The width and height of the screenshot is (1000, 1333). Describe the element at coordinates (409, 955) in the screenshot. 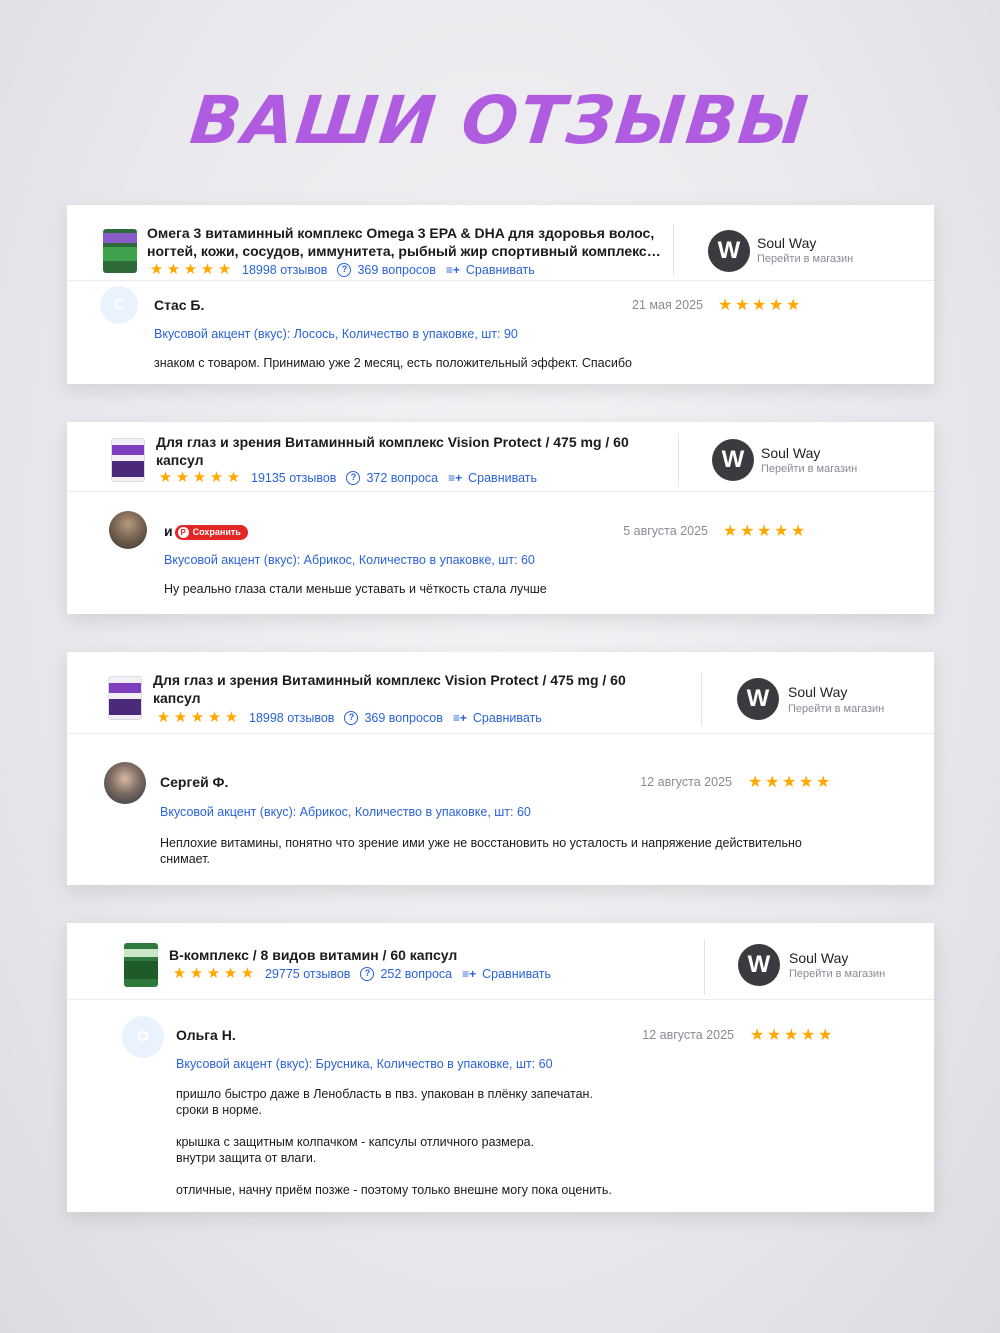

I see `product-title: B-комплекс / 8 видов витамин / 60 капсул` at that location.